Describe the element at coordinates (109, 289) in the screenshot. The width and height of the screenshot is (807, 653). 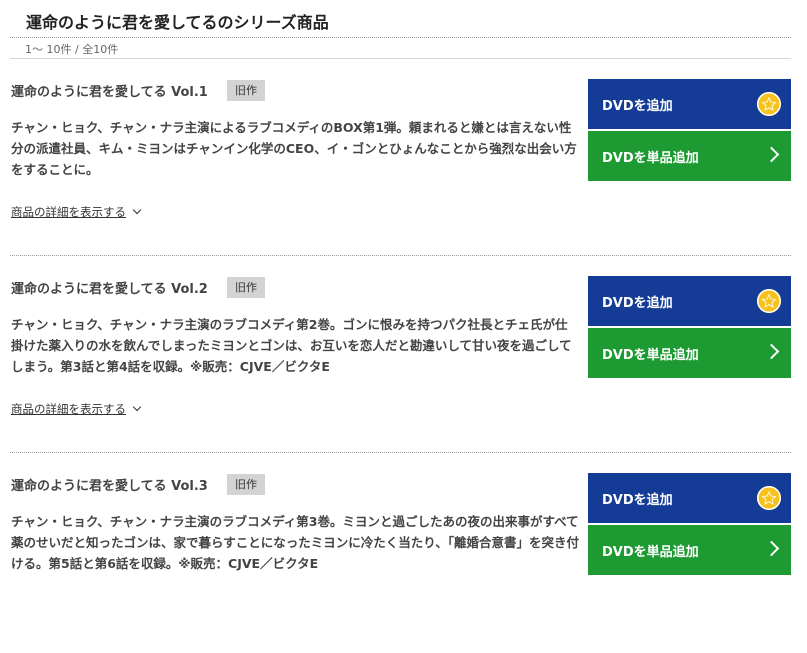
I see `product-title: 運命のように君を愛してる Vol.2` at that location.